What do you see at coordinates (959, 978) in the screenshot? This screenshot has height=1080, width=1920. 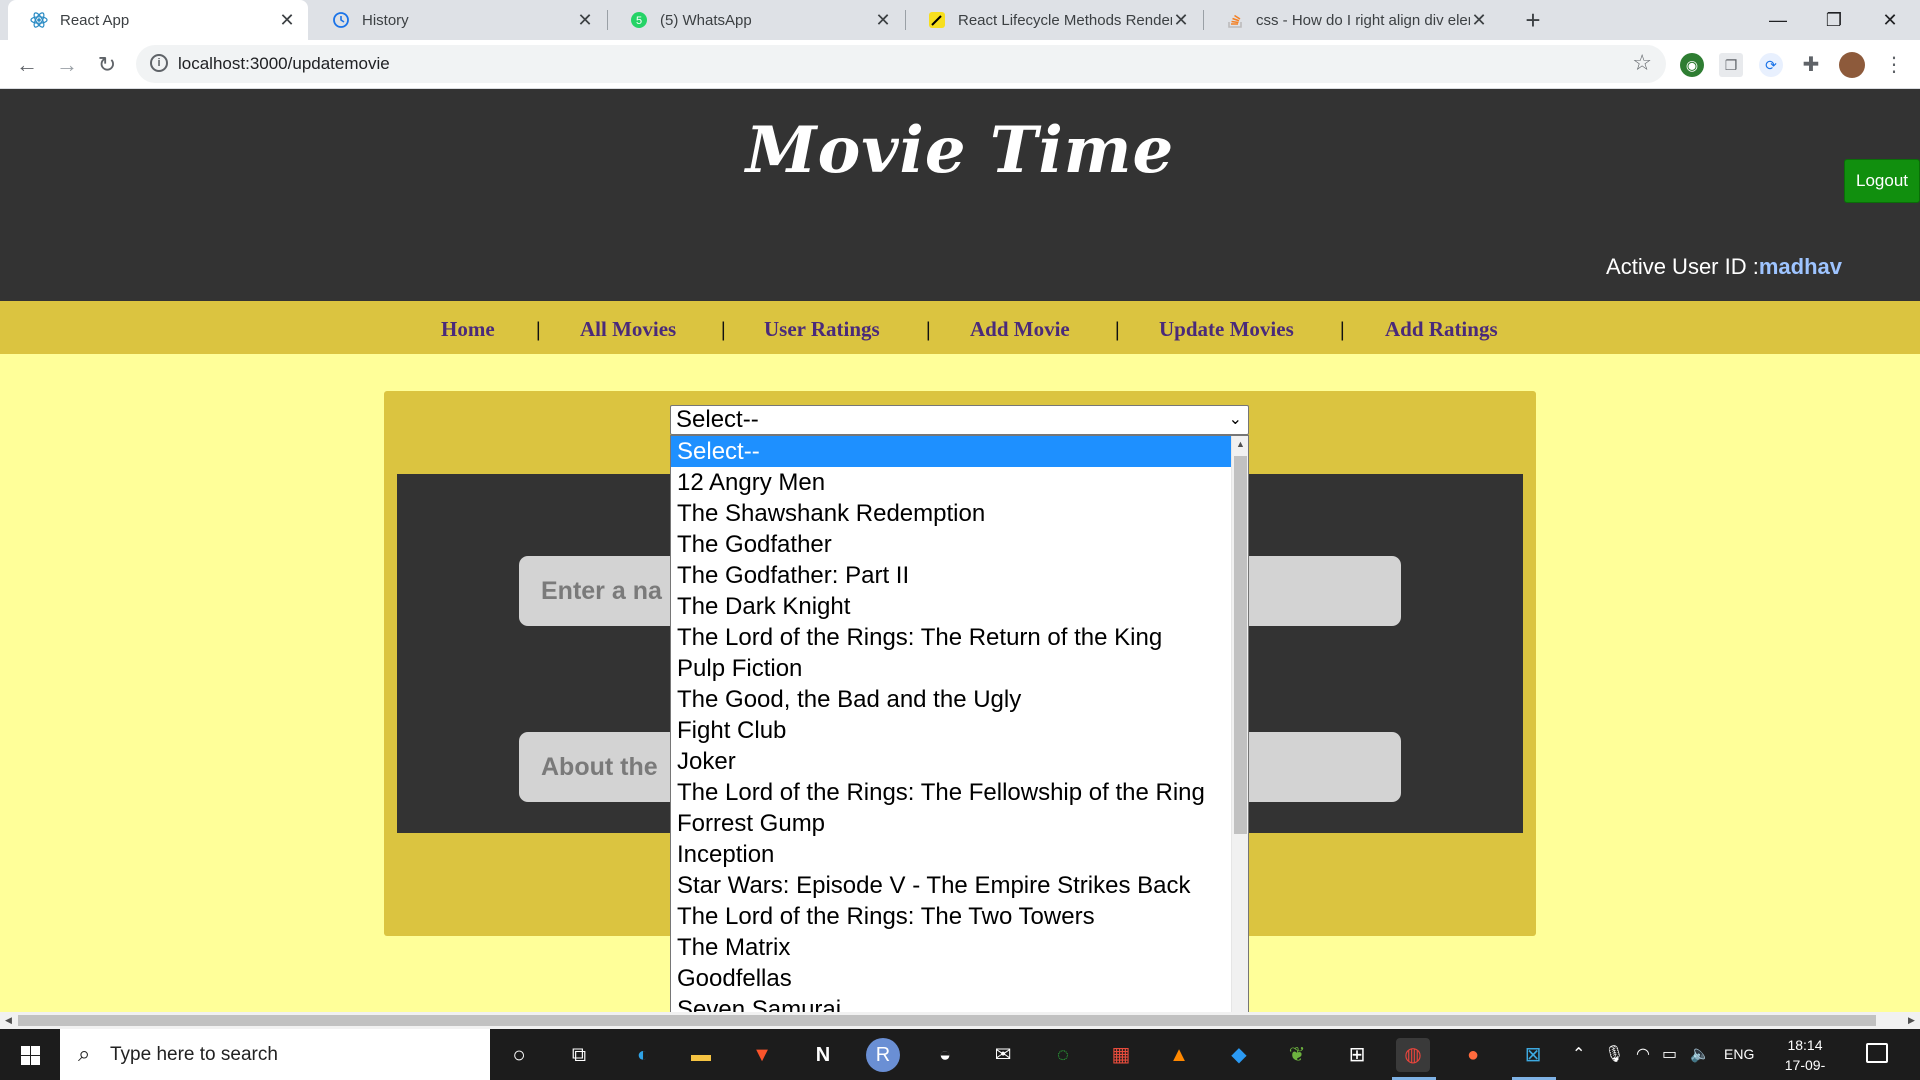 I see `dropdown-option: Goodfellas` at bounding box center [959, 978].